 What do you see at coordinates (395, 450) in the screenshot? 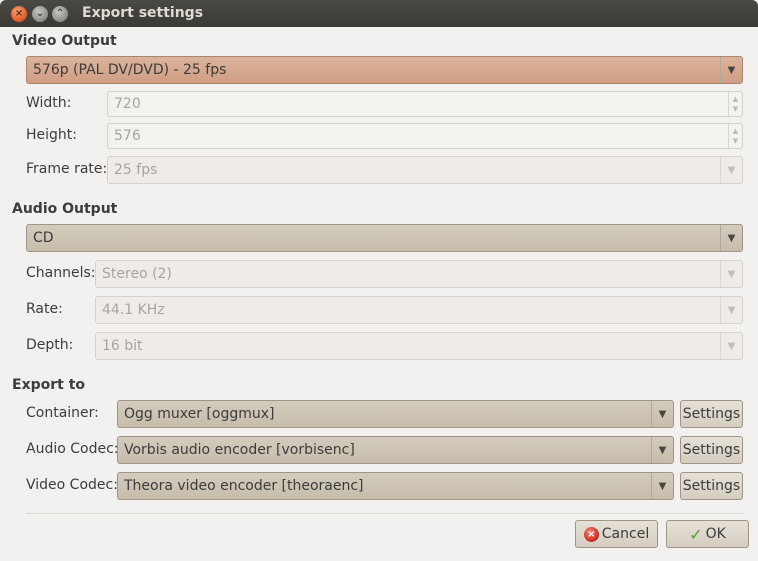
I see `audio-codec-combo: Vorbis audio encoder [vorbisenc] ▼` at bounding box center [395, 450].